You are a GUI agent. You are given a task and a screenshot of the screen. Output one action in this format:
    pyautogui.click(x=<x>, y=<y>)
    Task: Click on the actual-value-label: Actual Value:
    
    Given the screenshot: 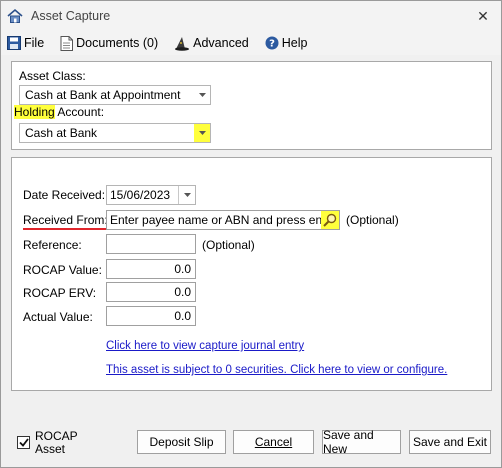 What is the action you would take?
    pyautogui.click(x=58, y=317)
    